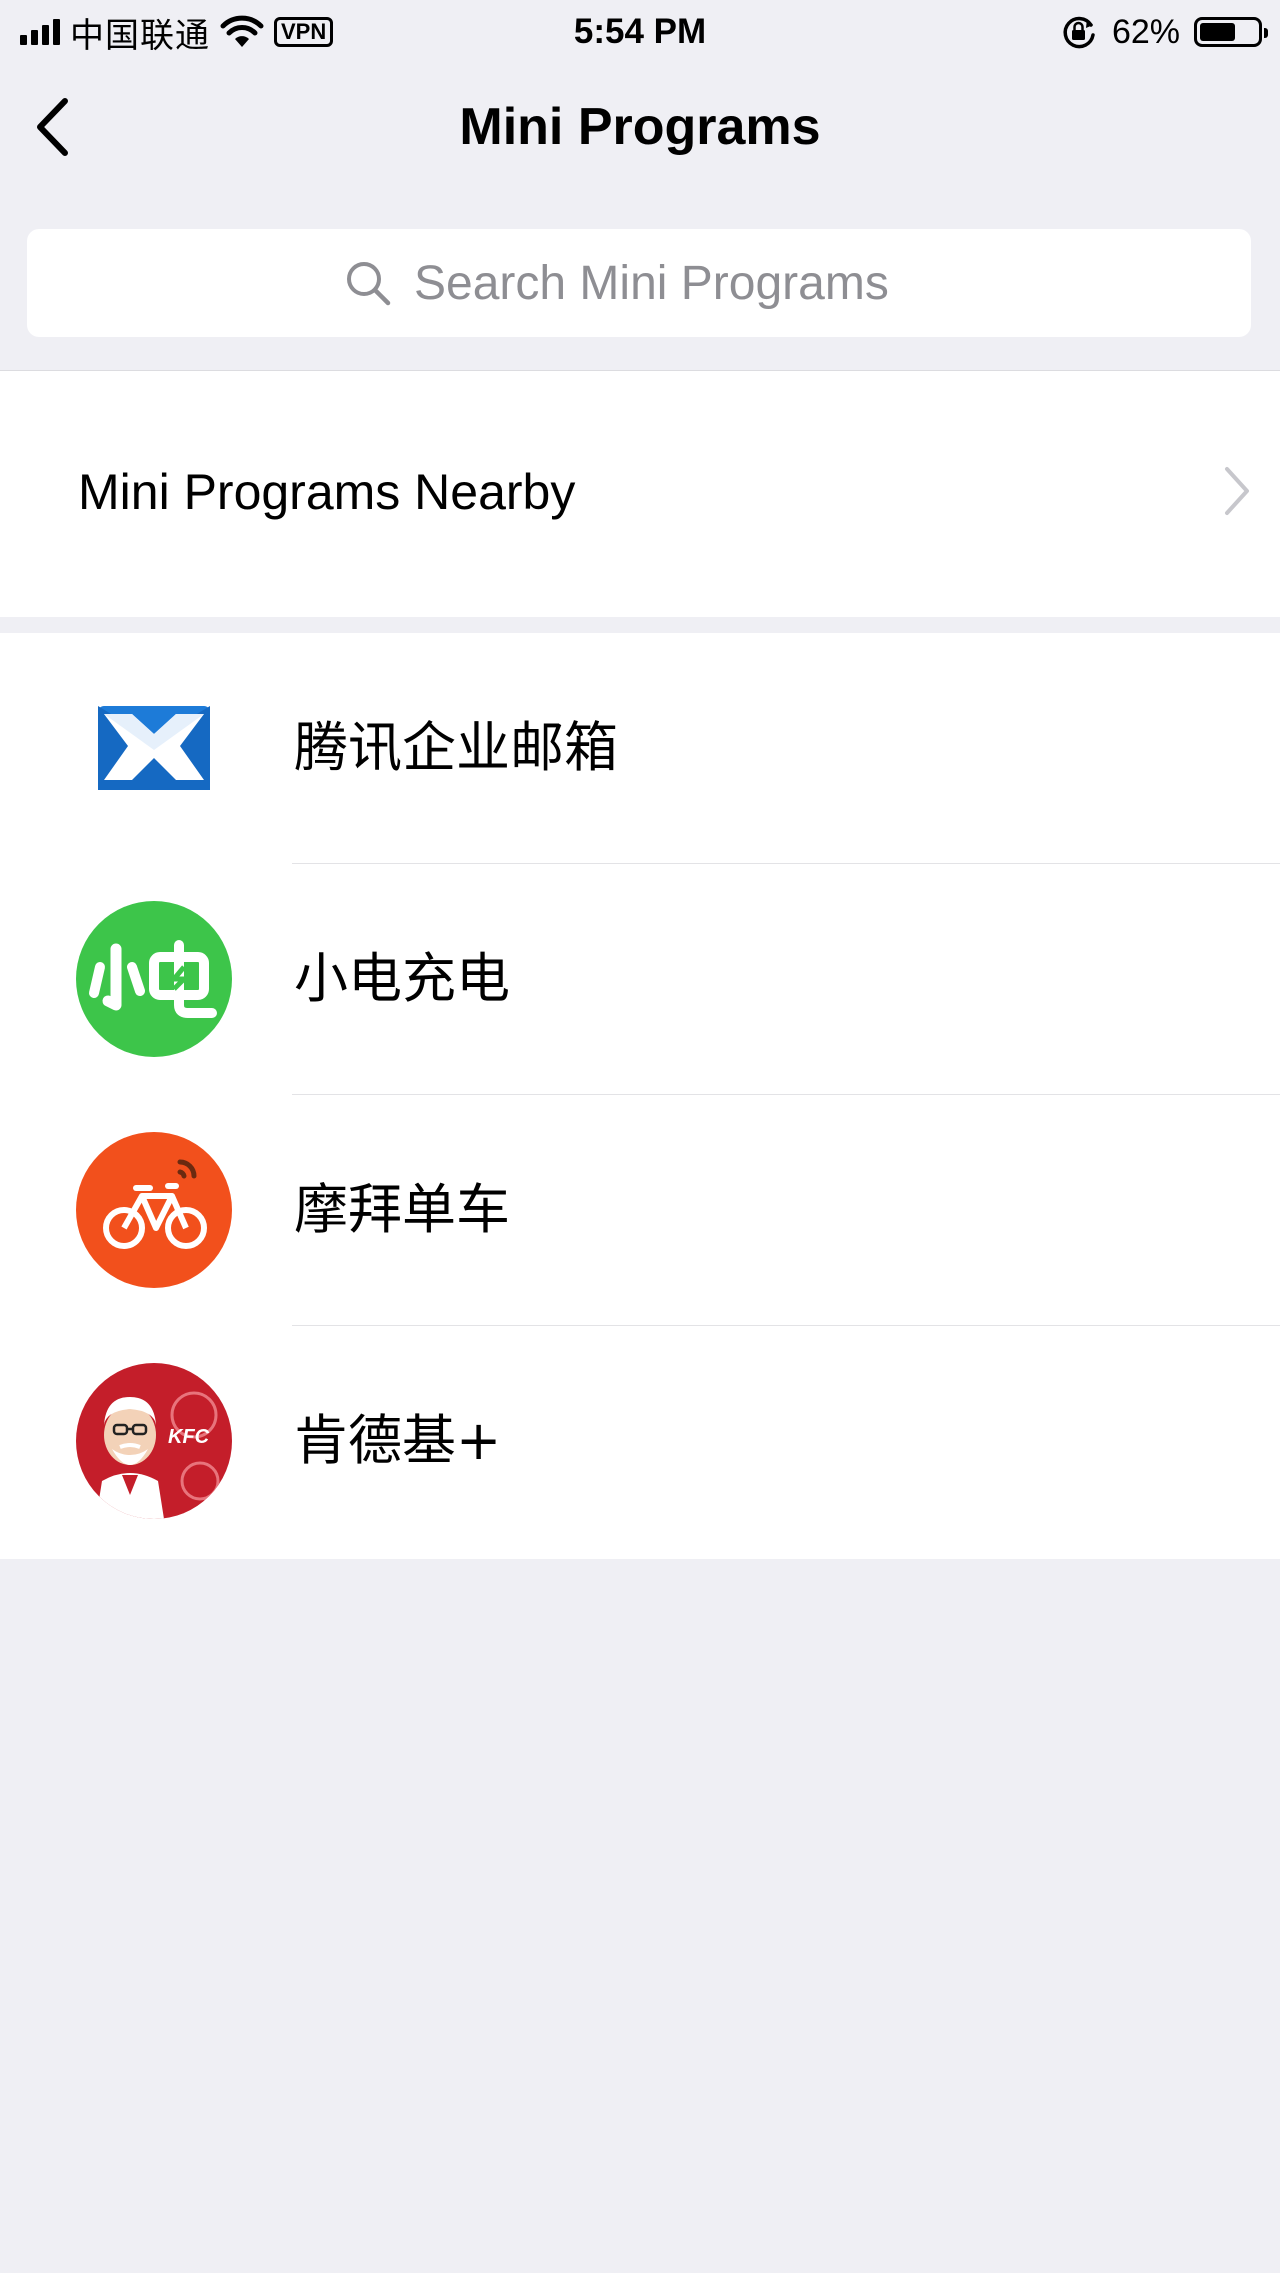 This screenshot has width=1280, height=2273. Describe the element at coordinates (640, 493) in the screenshot. I see `nearby-mini-programs-row: Mini Programs Nearby` at that location.